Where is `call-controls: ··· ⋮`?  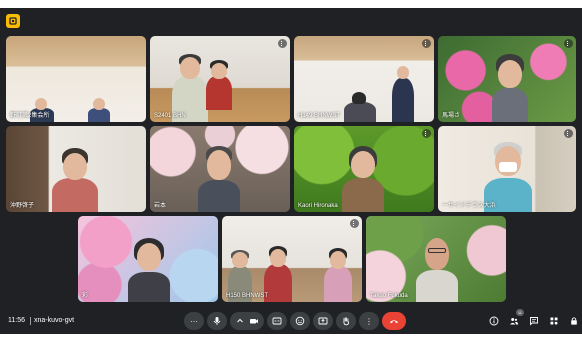
call-controls: ··· ⋮ is located at coordinates (295, 321).